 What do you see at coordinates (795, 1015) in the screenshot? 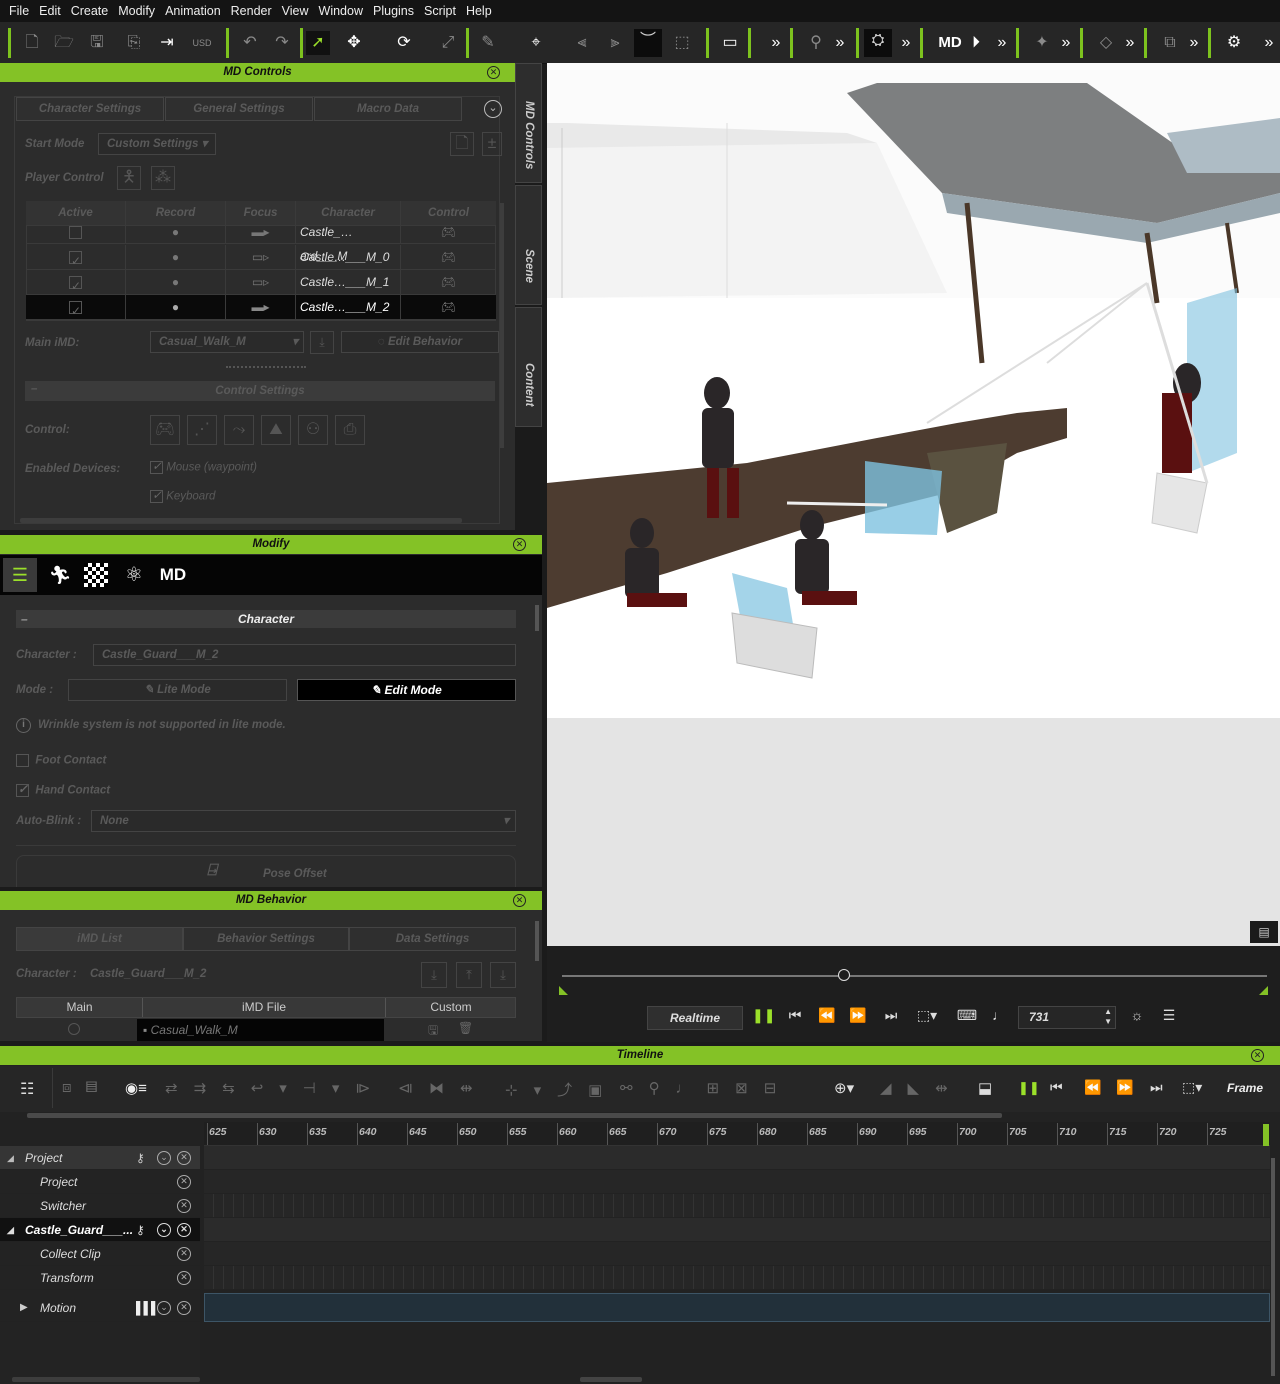
I see `go-start-icon: ⏮` at bounding box center [795, 1015].